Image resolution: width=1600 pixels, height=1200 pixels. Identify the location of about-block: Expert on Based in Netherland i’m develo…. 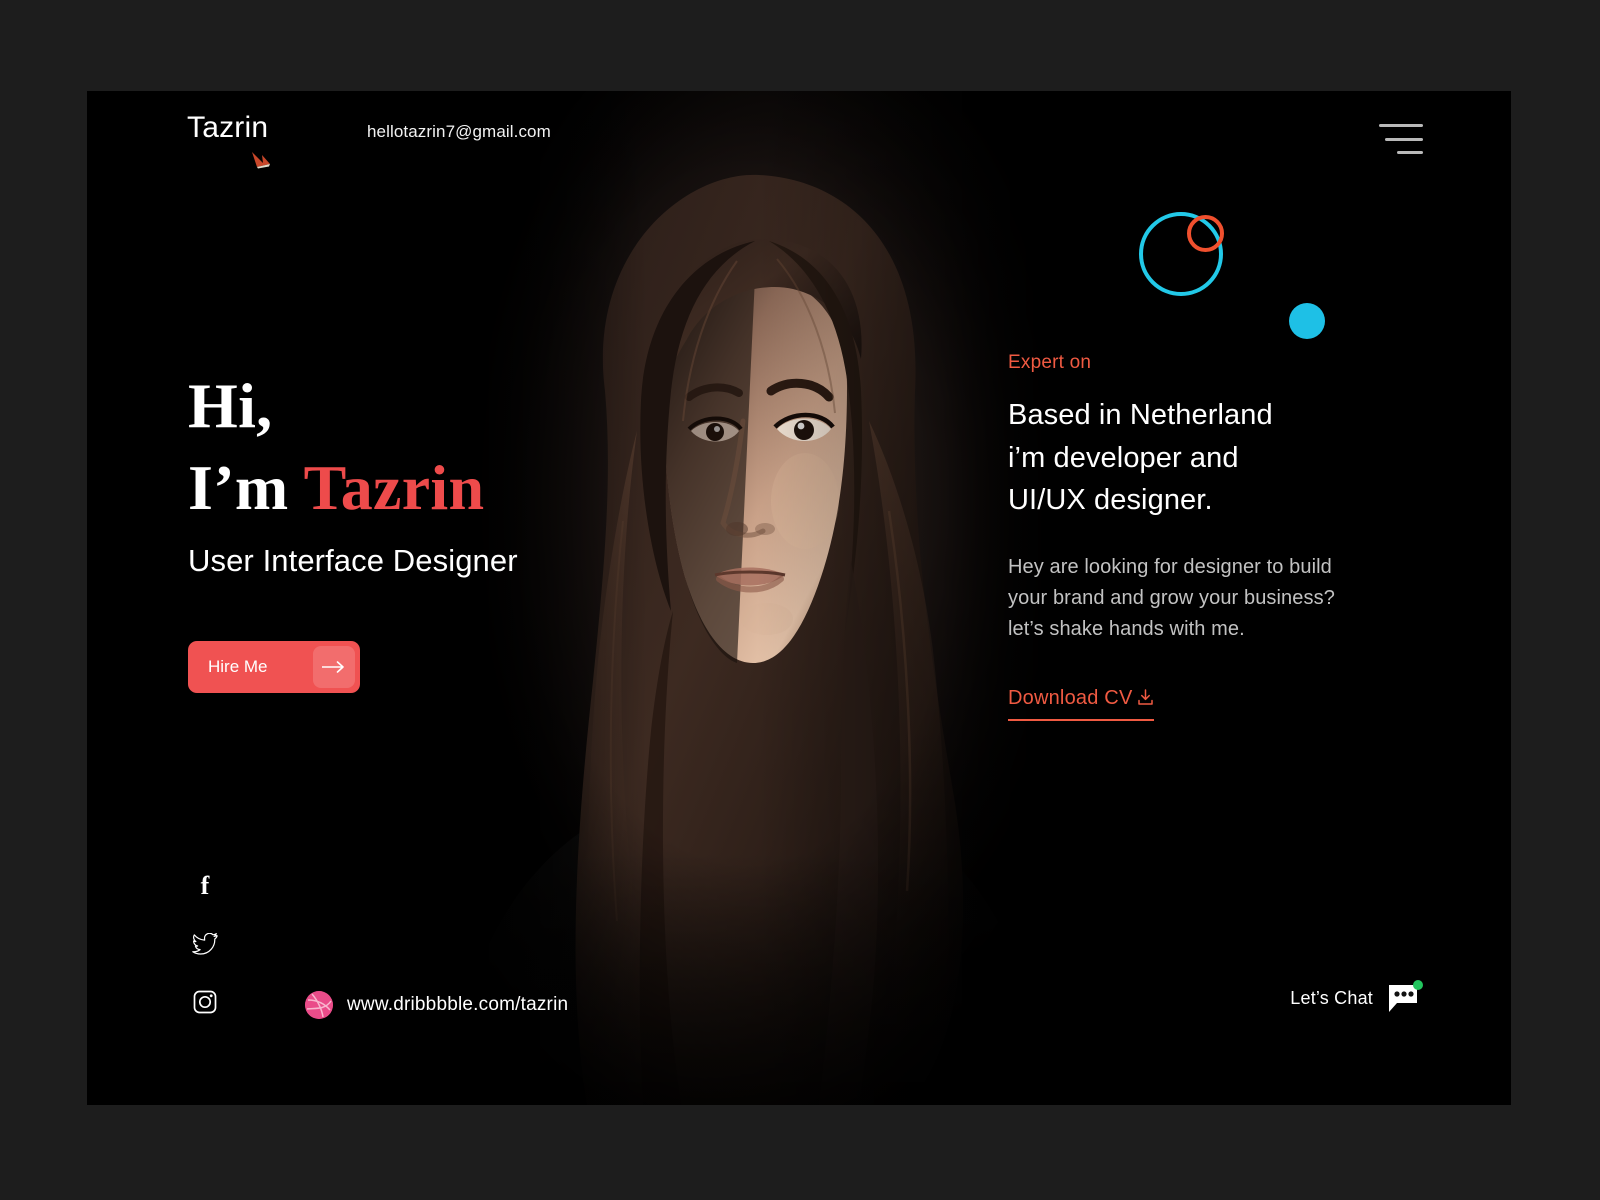
(1218, 536).